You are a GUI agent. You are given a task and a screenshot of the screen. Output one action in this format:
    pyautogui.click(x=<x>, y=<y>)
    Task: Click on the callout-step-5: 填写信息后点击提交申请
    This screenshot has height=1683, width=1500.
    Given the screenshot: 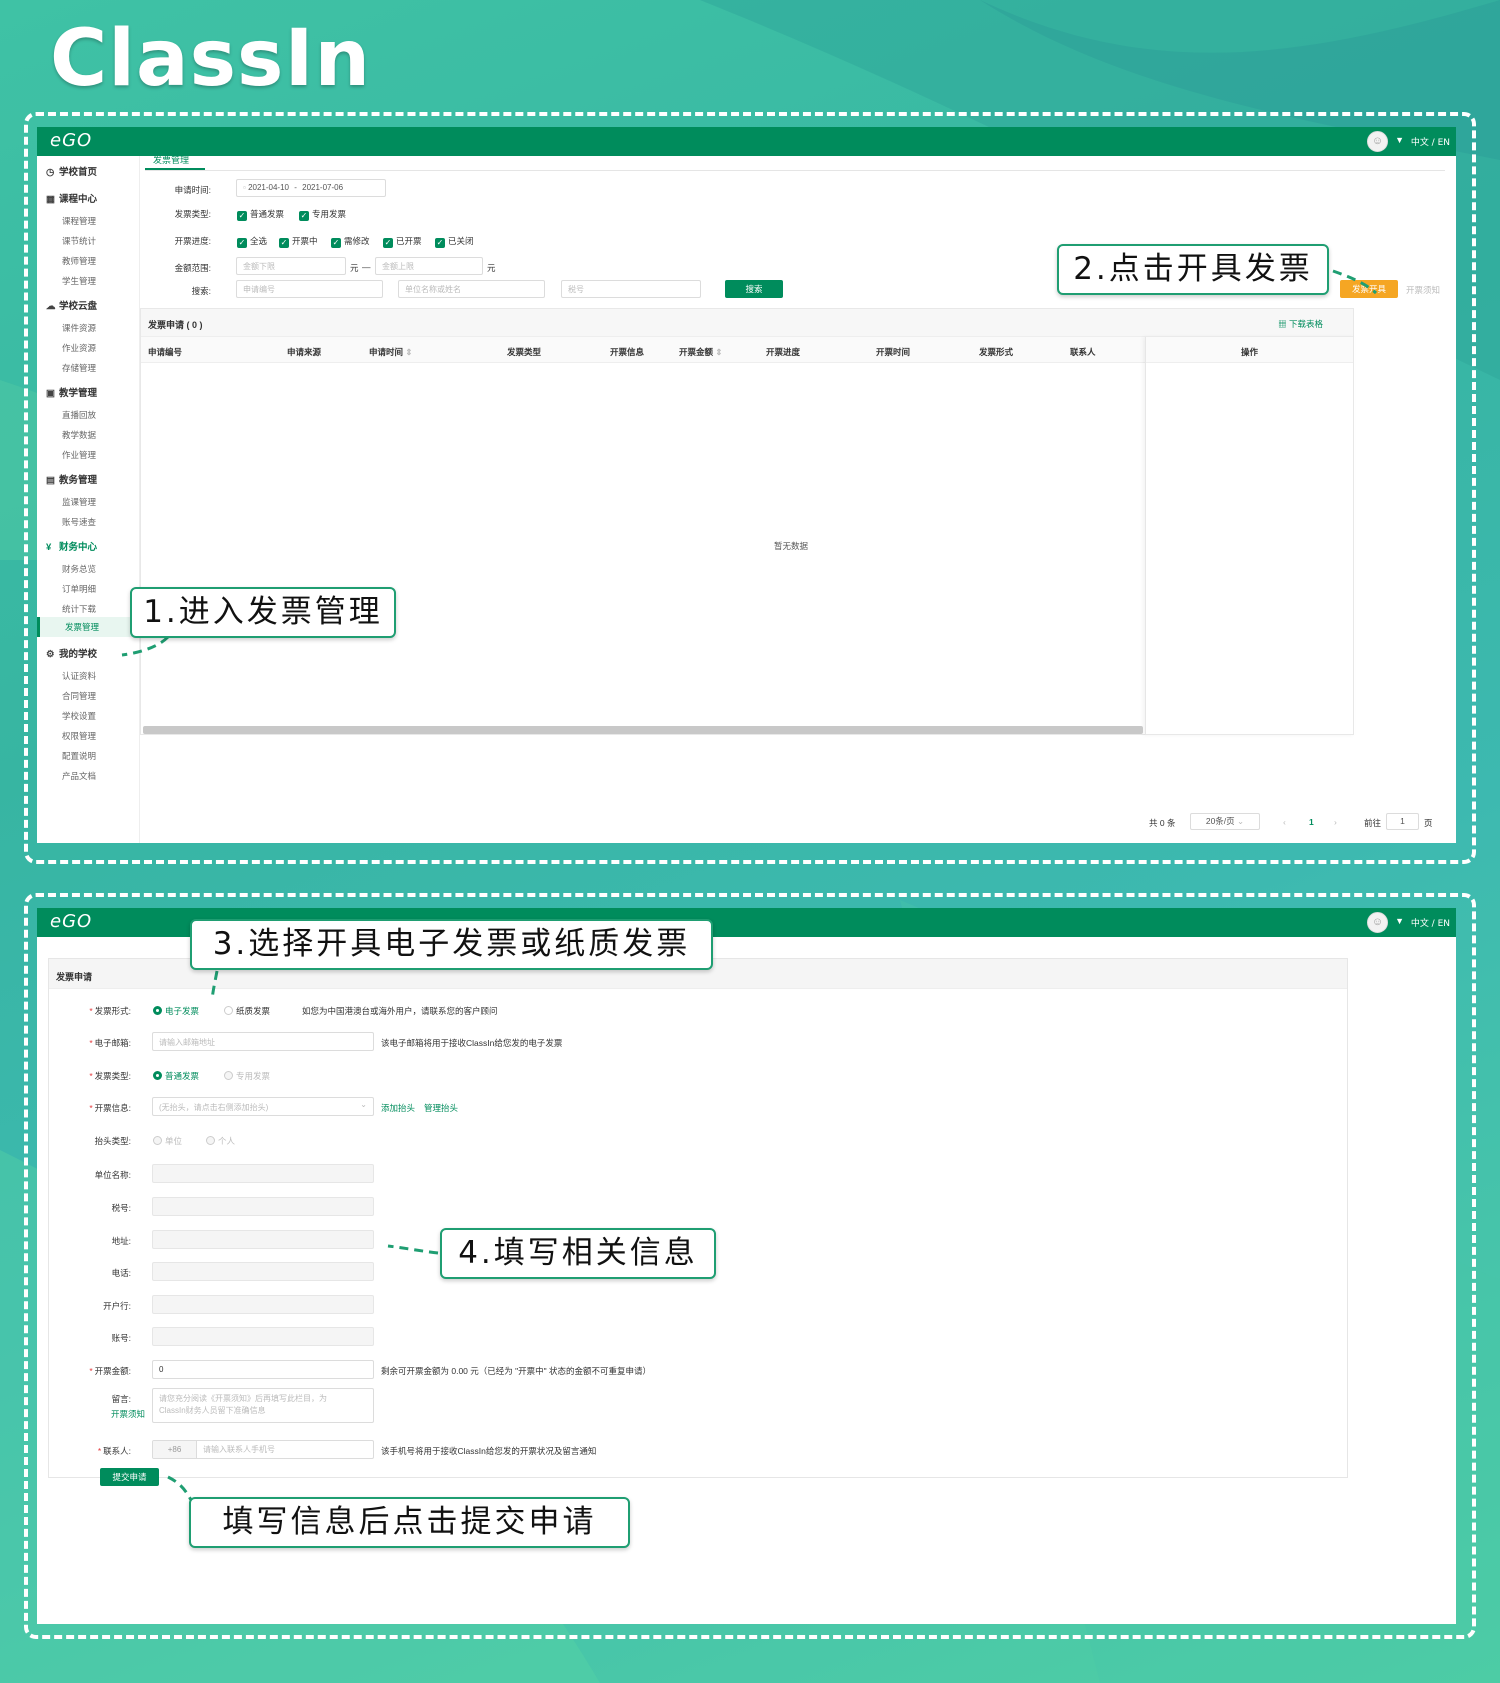 What is the action you would take?
    pyautogui.click(x=409, y=1522)
    